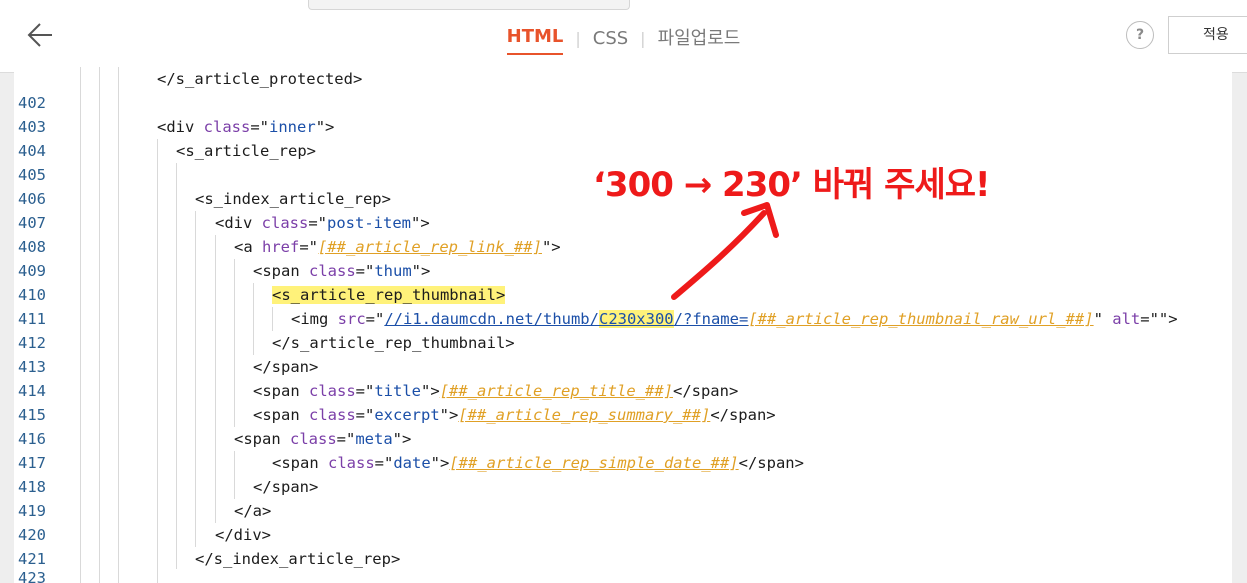  What do you see at coordinates (623, 521) in the screenshot?
I see `code-line: 420 </a>` at bounding box center [623, 521].